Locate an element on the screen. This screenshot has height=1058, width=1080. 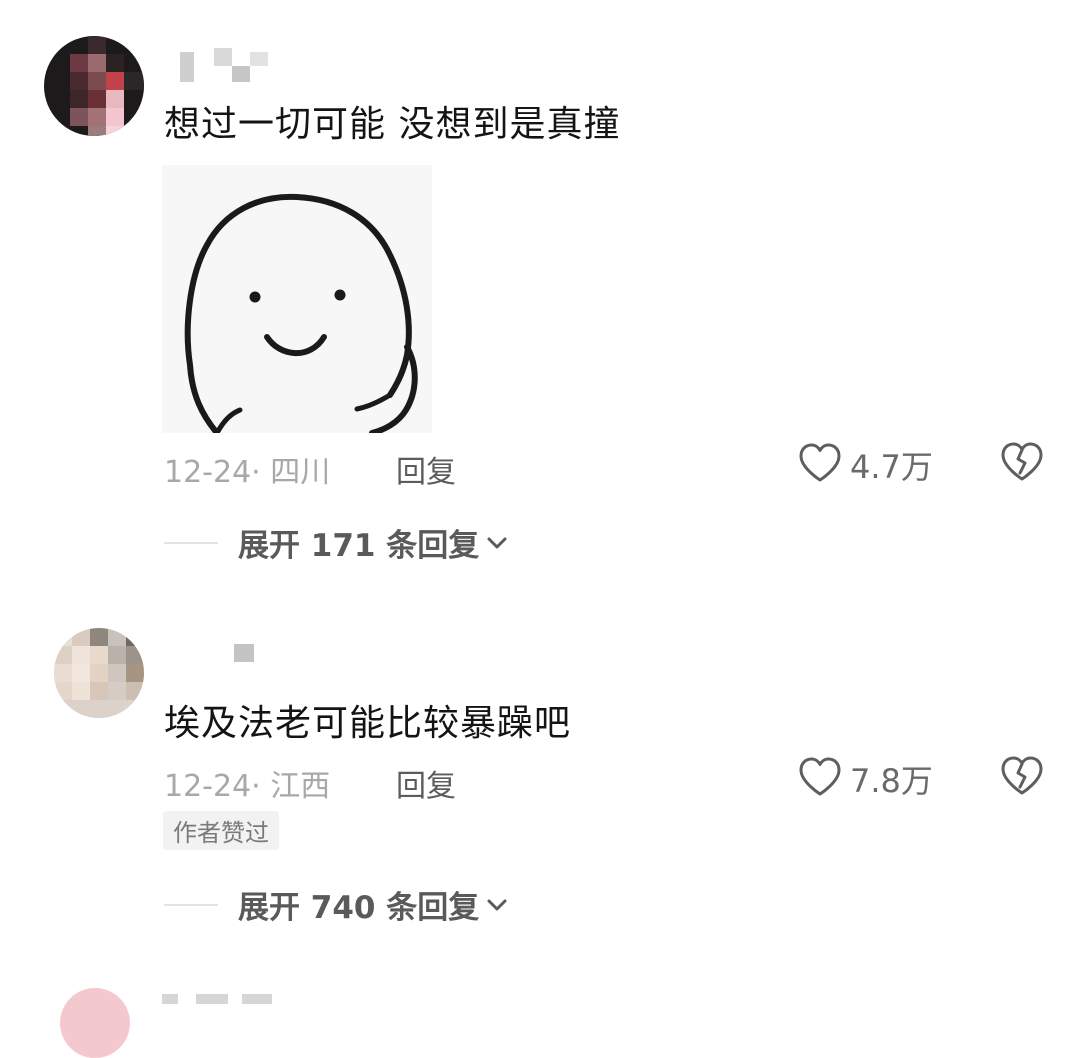
expand-replies-label: 展开 740 条回复 is located at coordinates (359, 908).